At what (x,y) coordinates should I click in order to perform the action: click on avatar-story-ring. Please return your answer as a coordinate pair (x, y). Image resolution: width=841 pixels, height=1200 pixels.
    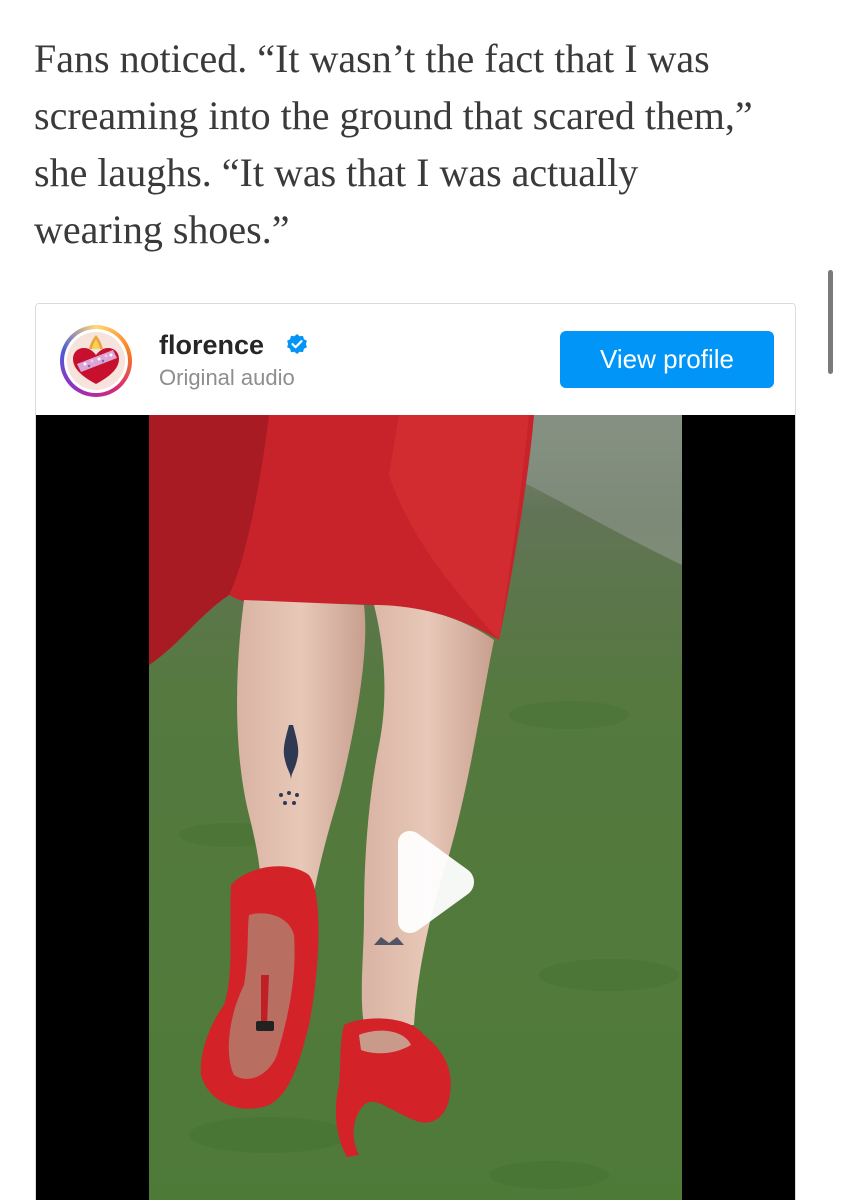
    Looking at the image, I should click on (96, 361).